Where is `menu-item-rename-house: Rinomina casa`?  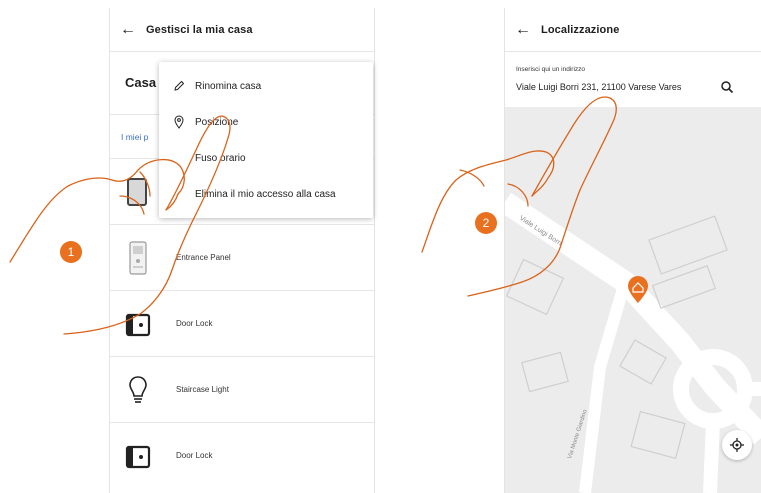
menu-item-rename-house: Rinomina casa is located at coordinates (216, 86).